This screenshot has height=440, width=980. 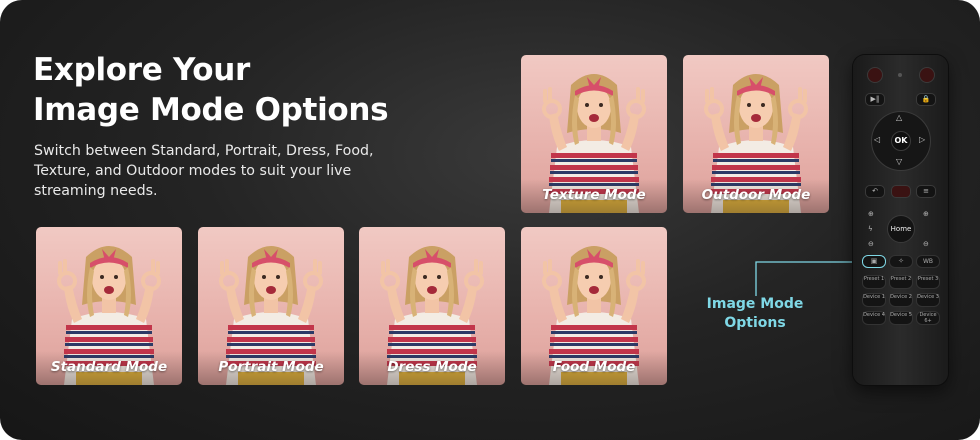 What do you see at coordinates (901, 141) in the screenshot?
I see `ok-button: OK` at bounding box center [901, 141].